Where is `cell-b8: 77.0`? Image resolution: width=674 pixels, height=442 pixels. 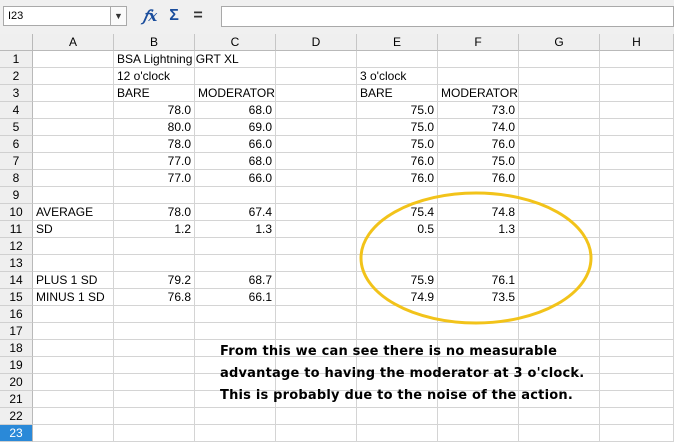
cell-b8: 77.0 is located at coordinates (154, 178).